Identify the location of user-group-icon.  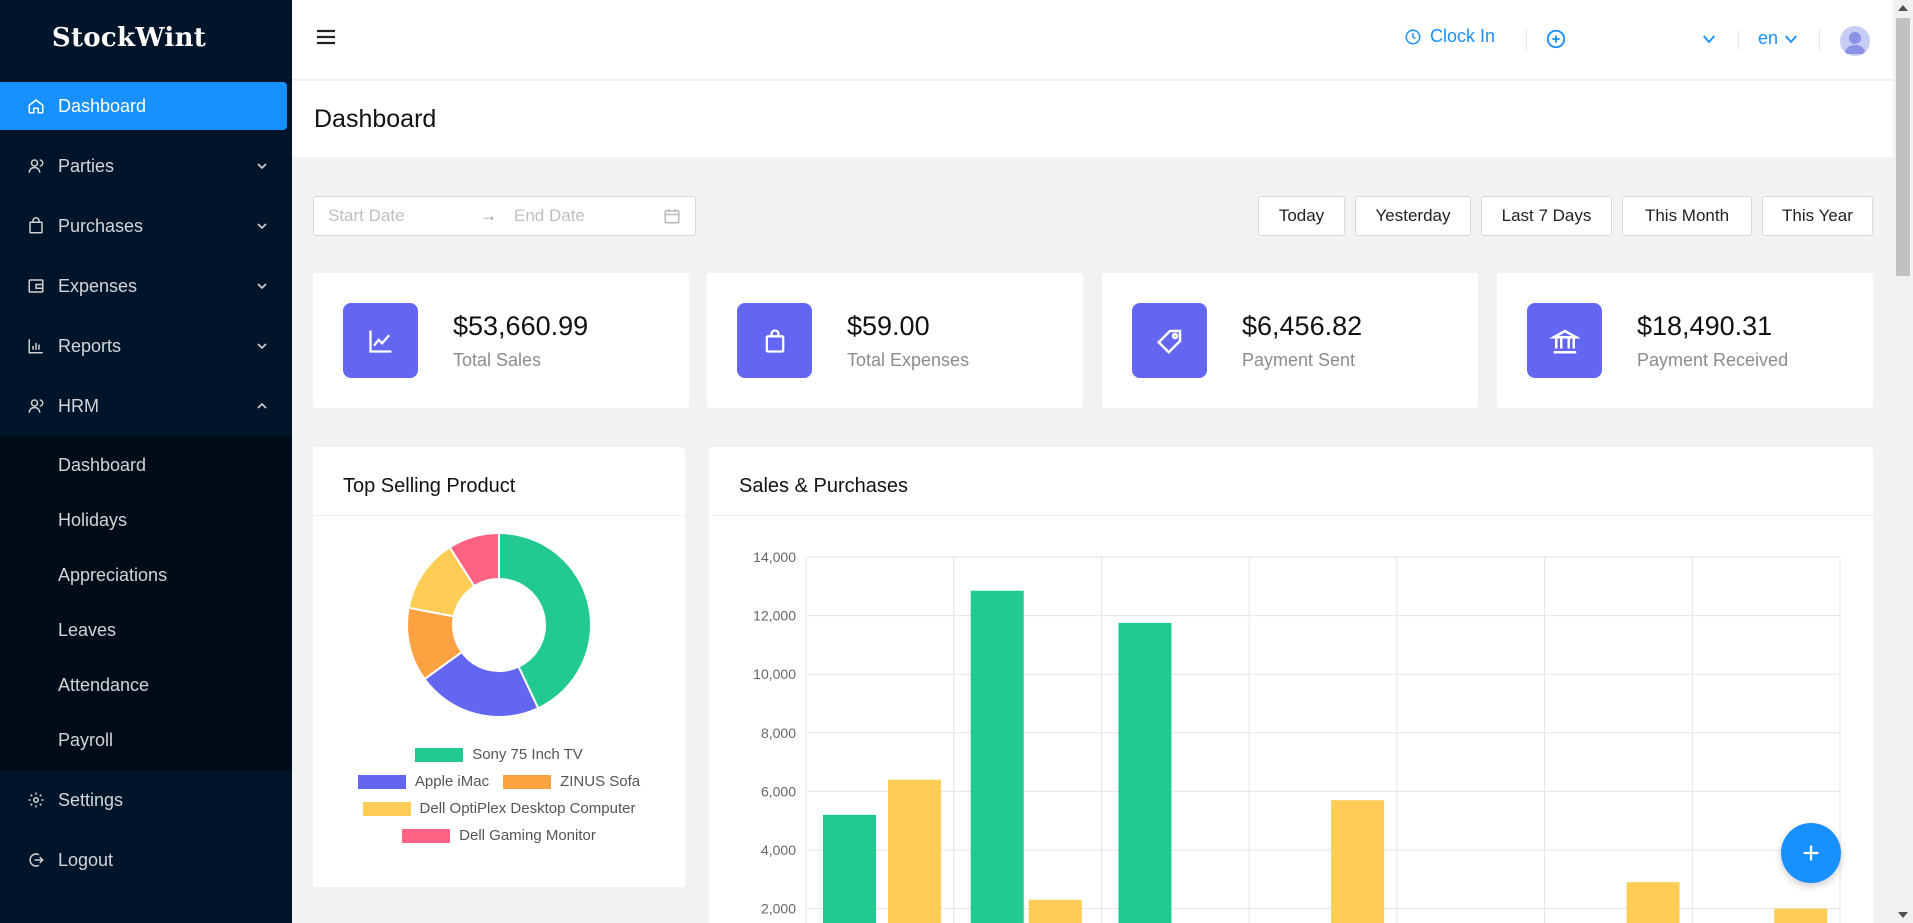
(36, 406).